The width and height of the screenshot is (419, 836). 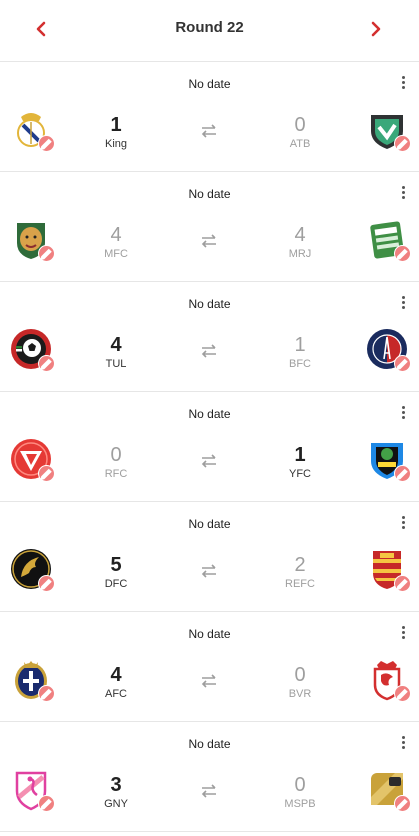 I want to click on away-team-abbr: REFC, so click(x=300, y=584).